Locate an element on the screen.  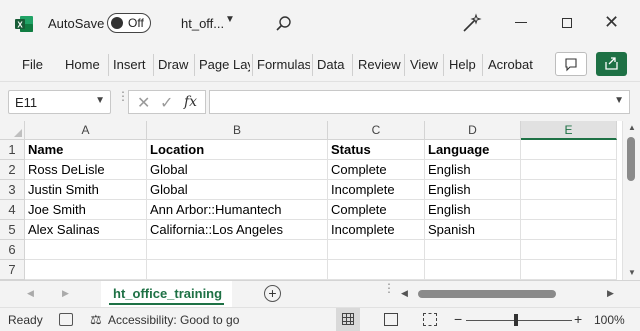
designer-wand-icon is located at coordinates (471, 24).